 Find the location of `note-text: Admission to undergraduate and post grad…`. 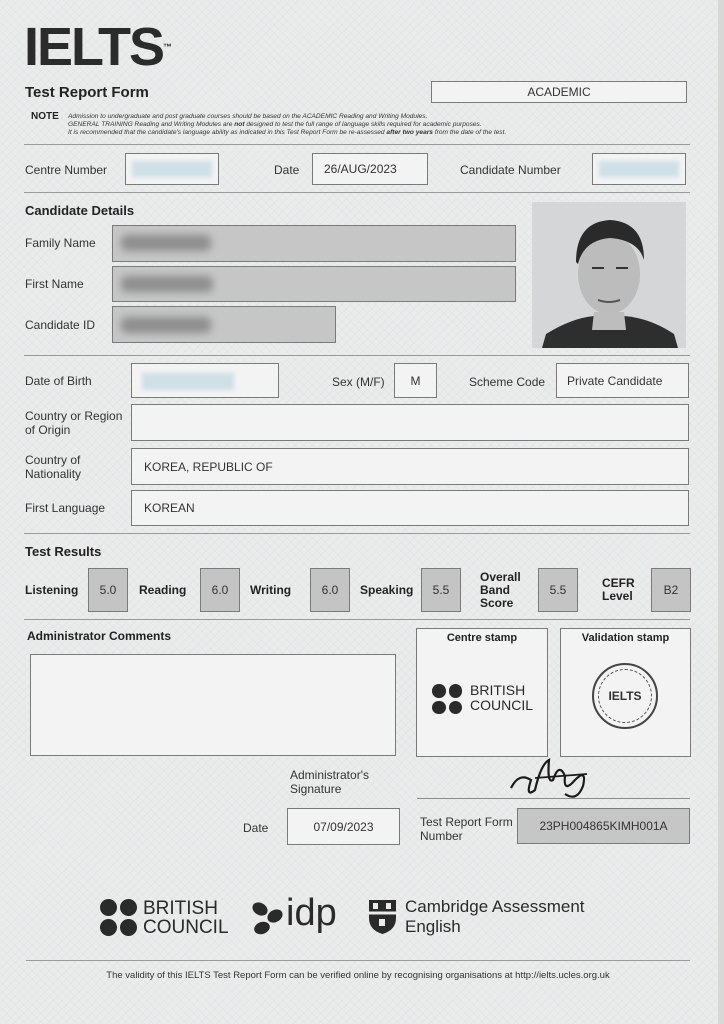

note-text: Admission to undergraduate and post grad… is located at coordinates (368, 125).